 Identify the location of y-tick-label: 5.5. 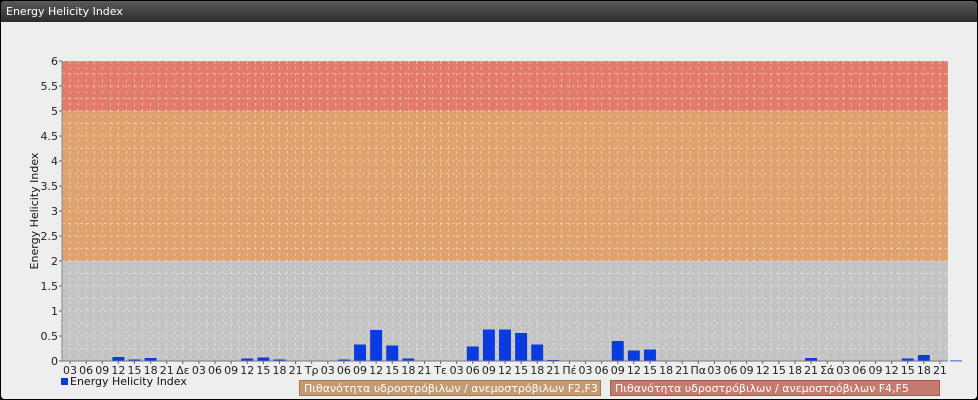
(50, 86).